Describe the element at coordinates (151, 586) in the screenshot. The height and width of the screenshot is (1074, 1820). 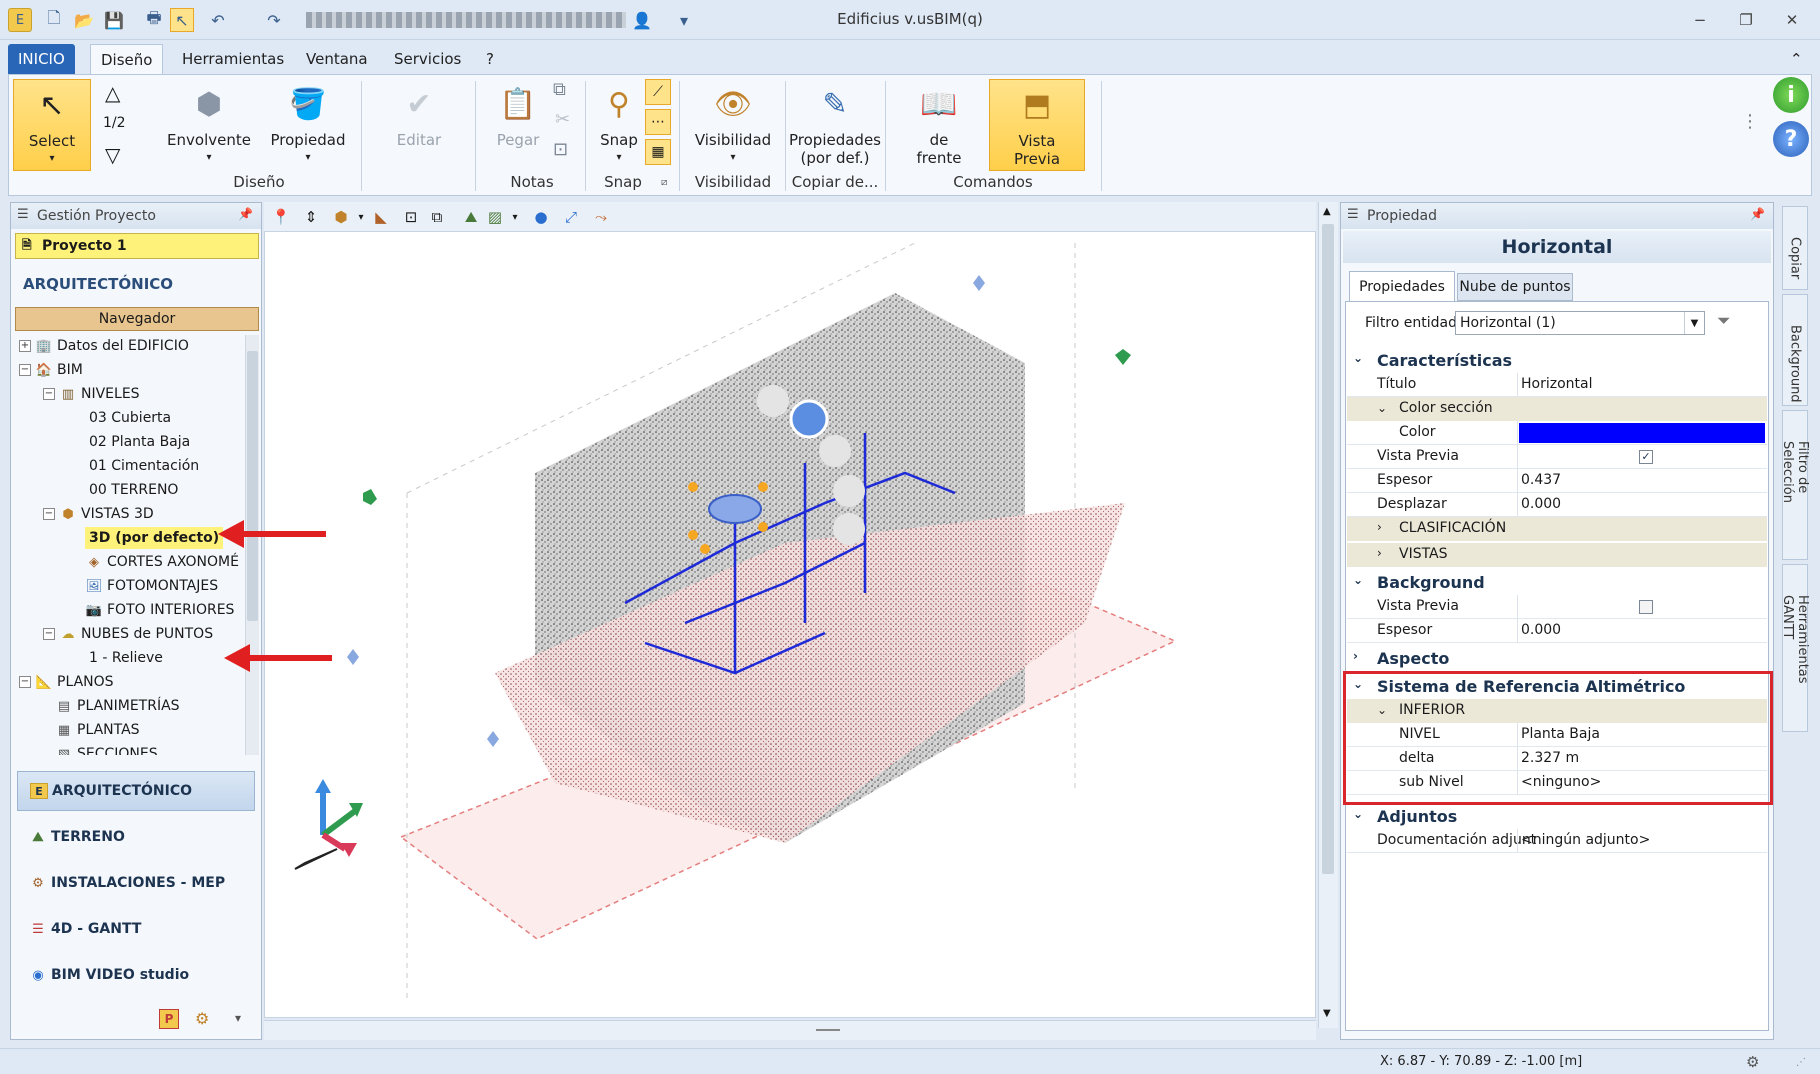
I see `tree-item-fotomontajes: 🖼 FOTOMONTAJES` at that location.